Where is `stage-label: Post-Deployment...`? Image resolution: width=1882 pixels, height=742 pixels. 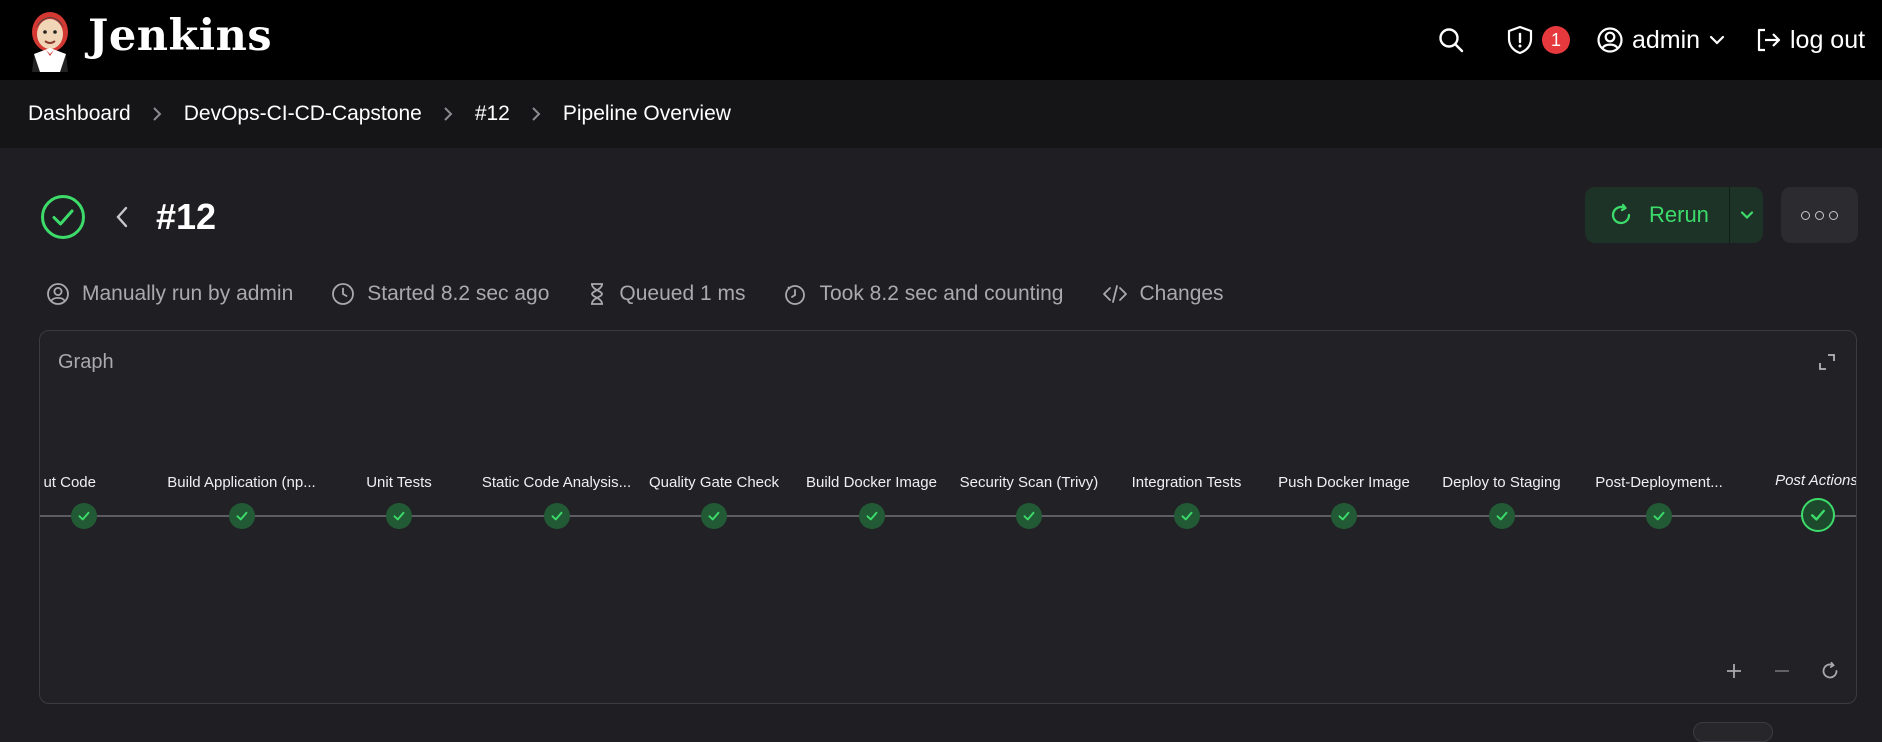 stage-label: Post-Deployment... is located at coordinates (1659, 482).